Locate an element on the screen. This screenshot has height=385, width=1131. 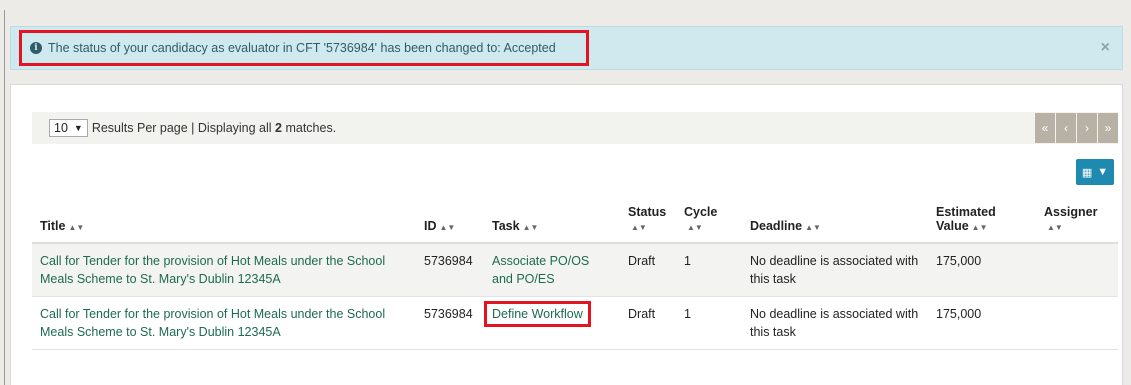
column-toggle-button: ▦ ▼ is located at coordinates (1095, 172).